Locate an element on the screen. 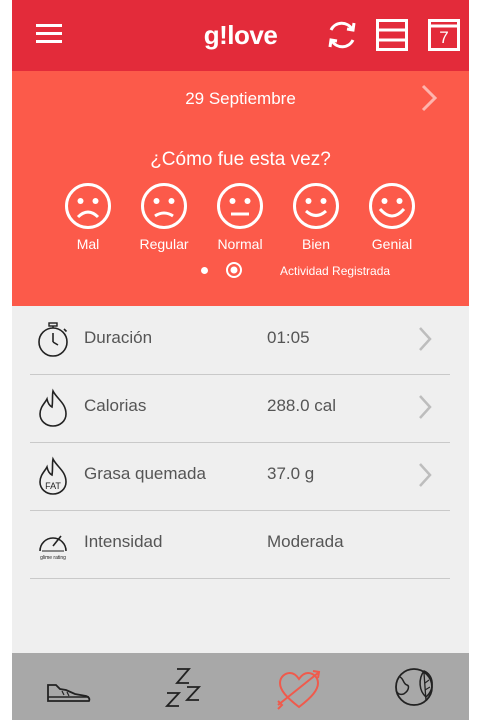 Image resolution: width=480 pixels, height=720 pixels. globe-leaf-icon is located at coordinates (414, 687).